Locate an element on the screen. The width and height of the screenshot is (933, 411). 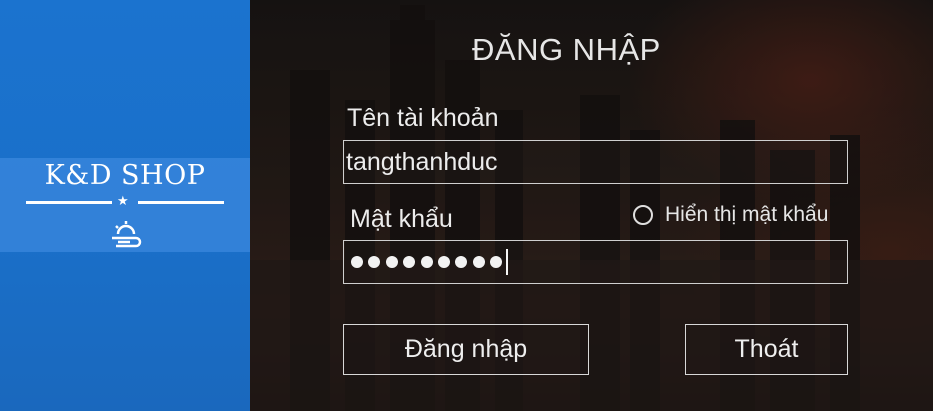
divider-line-left is located at coordinates (69, 202).